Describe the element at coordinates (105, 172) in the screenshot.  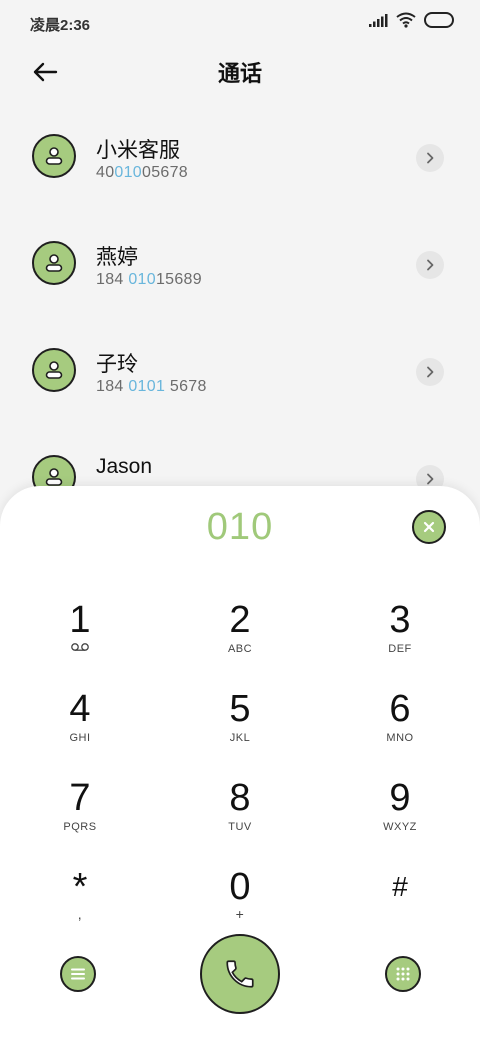
I see `number-prefix: 40` at that location.